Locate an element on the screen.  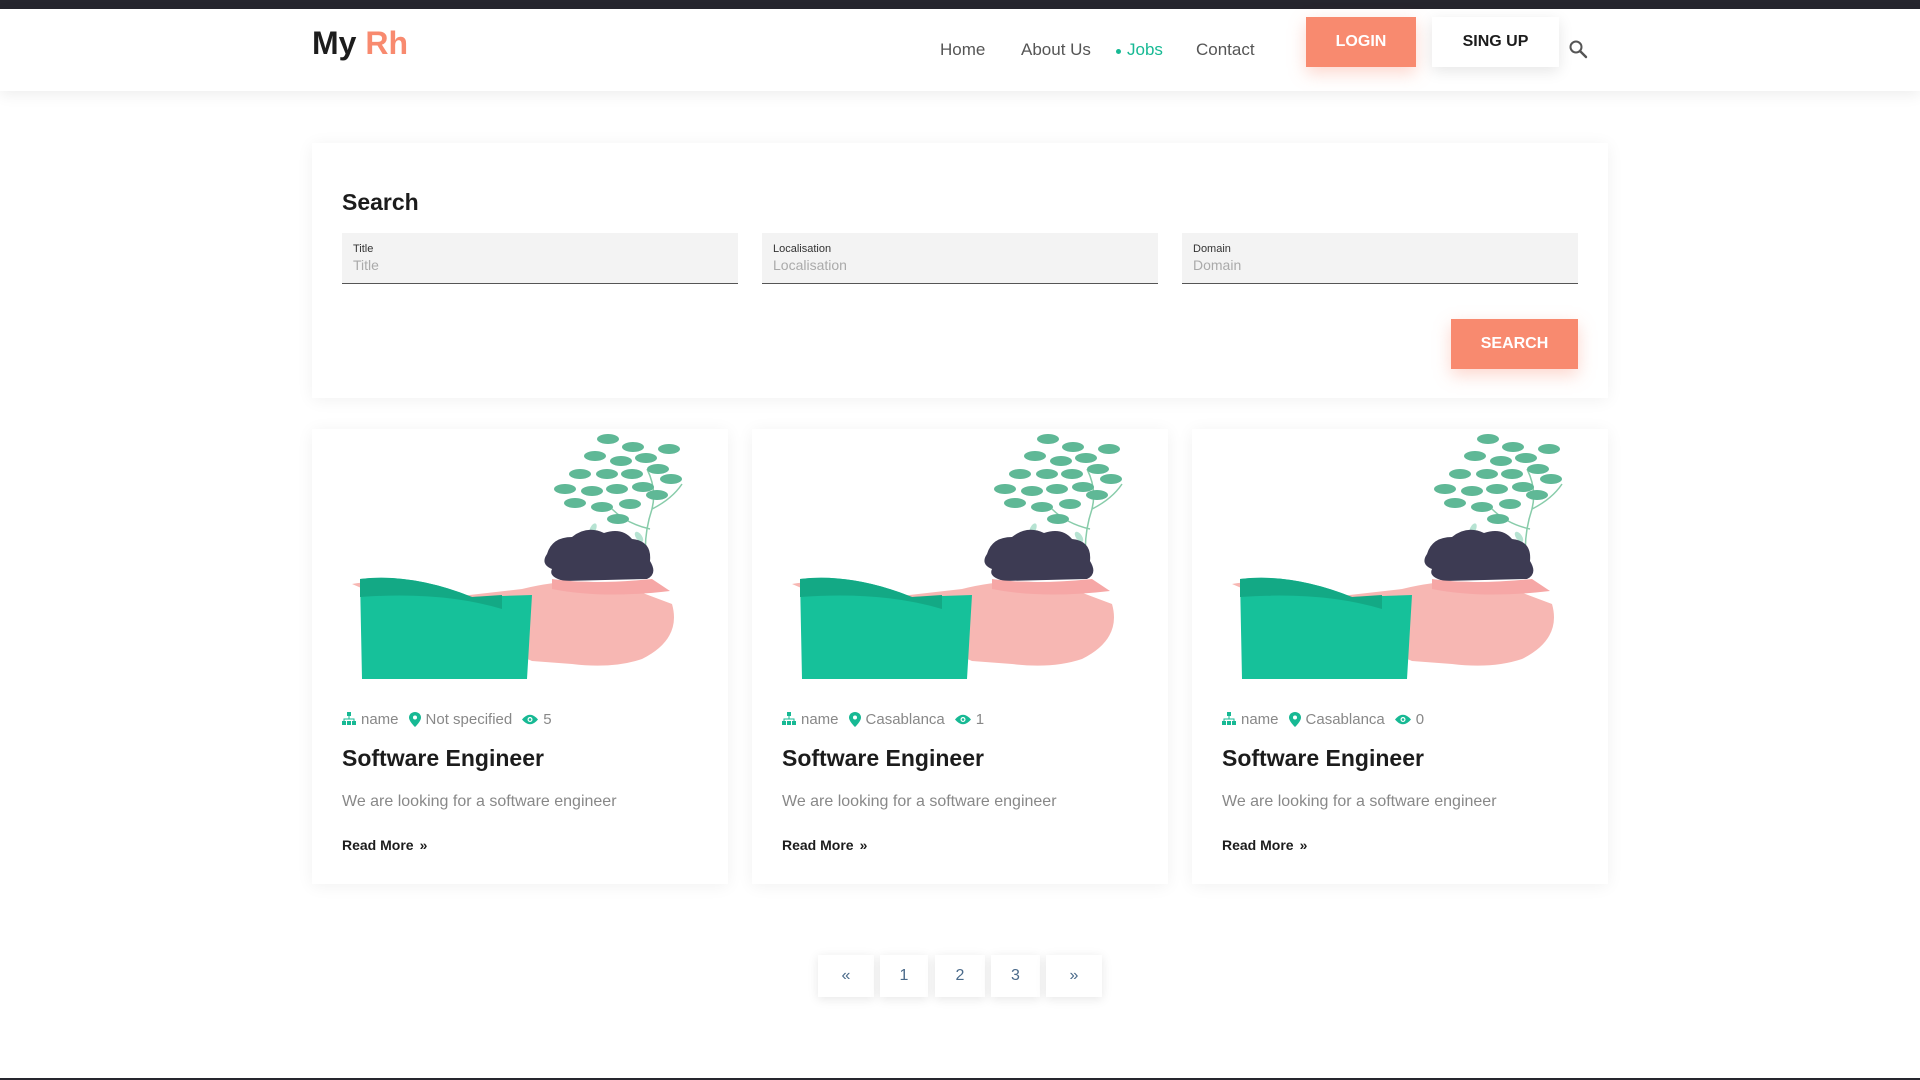
domain-field-label: Domain is located at coordinates (1212, 249).